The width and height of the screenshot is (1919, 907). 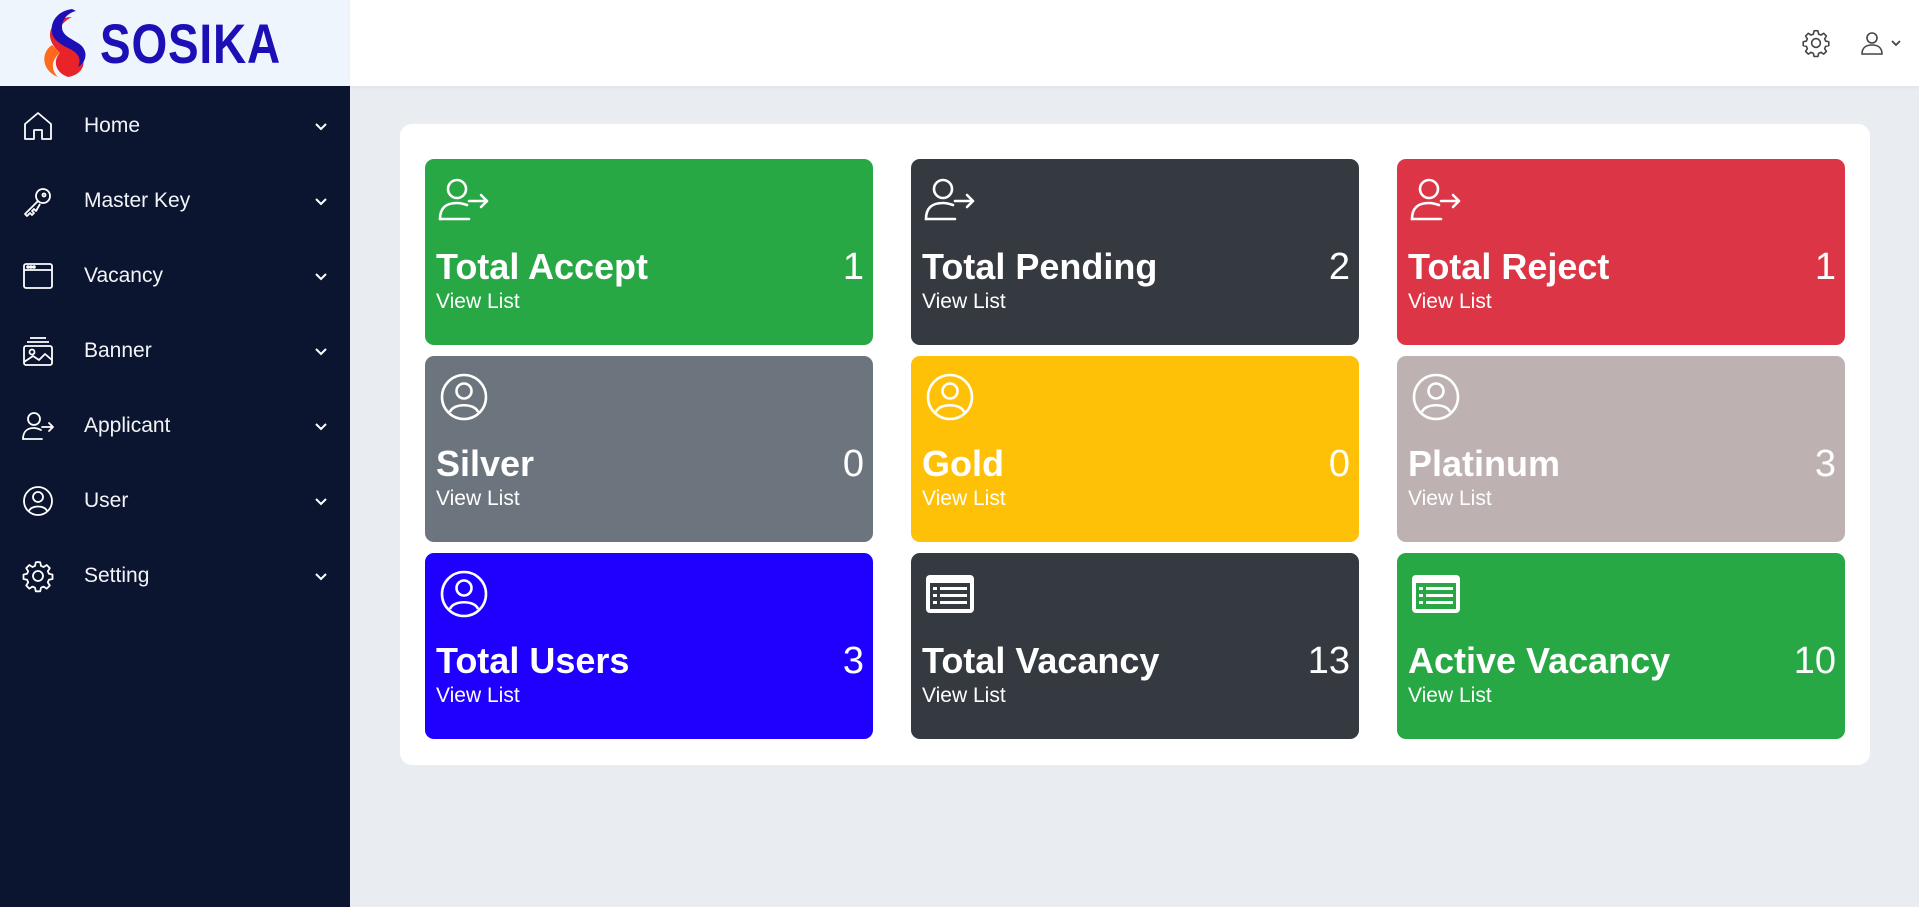 What do you see at coordinates (1484, 463) in the screenshot?
I see `card-title: Platinum` at bounding box center [1484, 463].